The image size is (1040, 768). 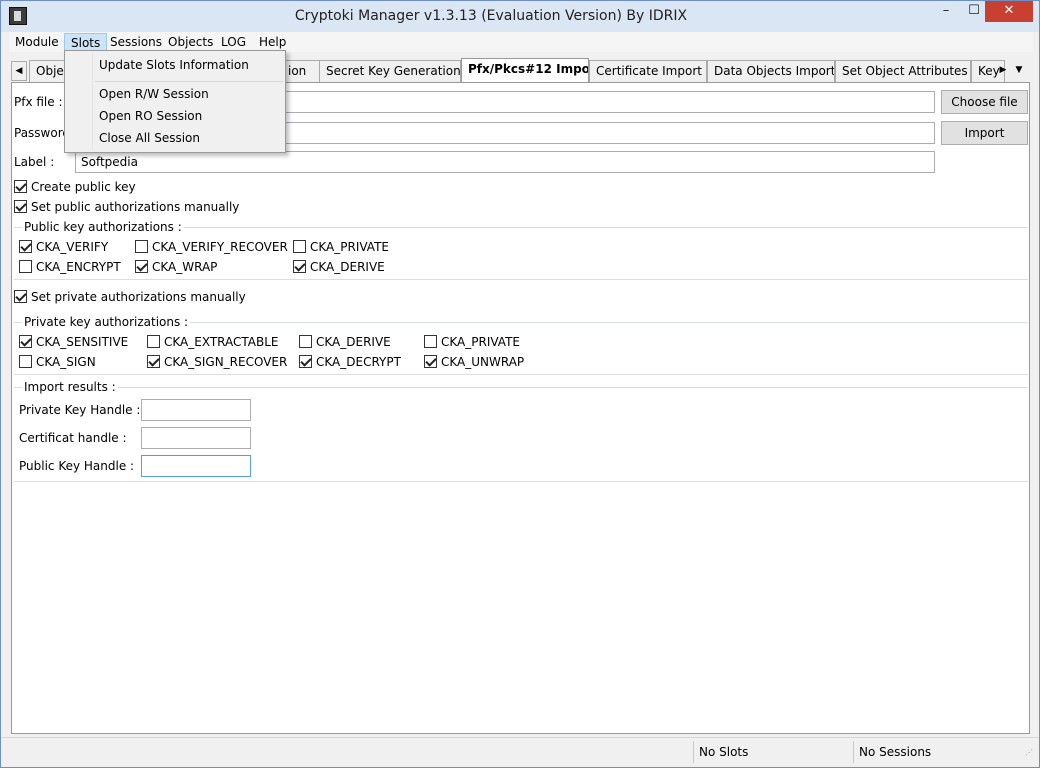 What do you see at coordinates (83, 187) in the screenshot?
I see `checkbox-label: Create public key` at bounding box center [83, 187].